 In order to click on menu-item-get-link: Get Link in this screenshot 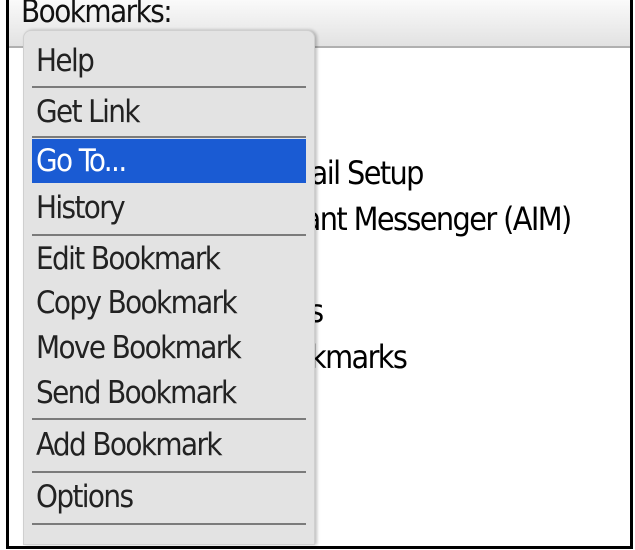, I will do `click(169, 112)`.